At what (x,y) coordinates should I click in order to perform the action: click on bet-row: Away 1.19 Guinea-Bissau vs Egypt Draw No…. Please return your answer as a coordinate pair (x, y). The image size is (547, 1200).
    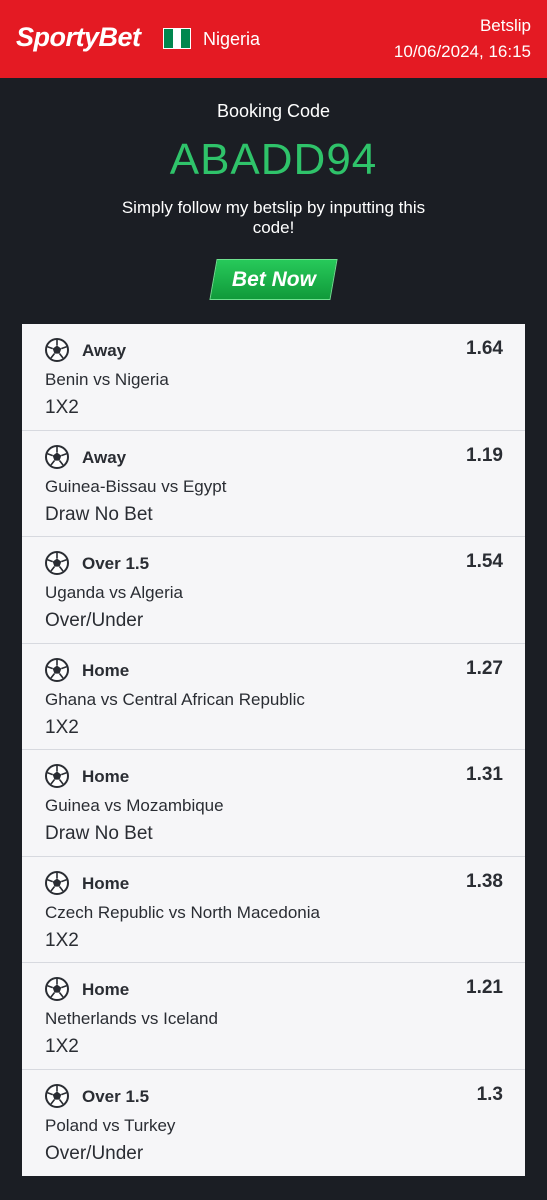
    Looking at the image, I should click on (273, 484).